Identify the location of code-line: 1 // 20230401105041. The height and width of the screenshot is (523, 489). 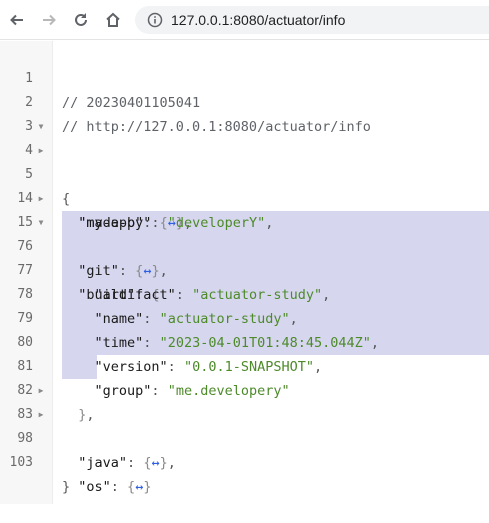
(244, 77).